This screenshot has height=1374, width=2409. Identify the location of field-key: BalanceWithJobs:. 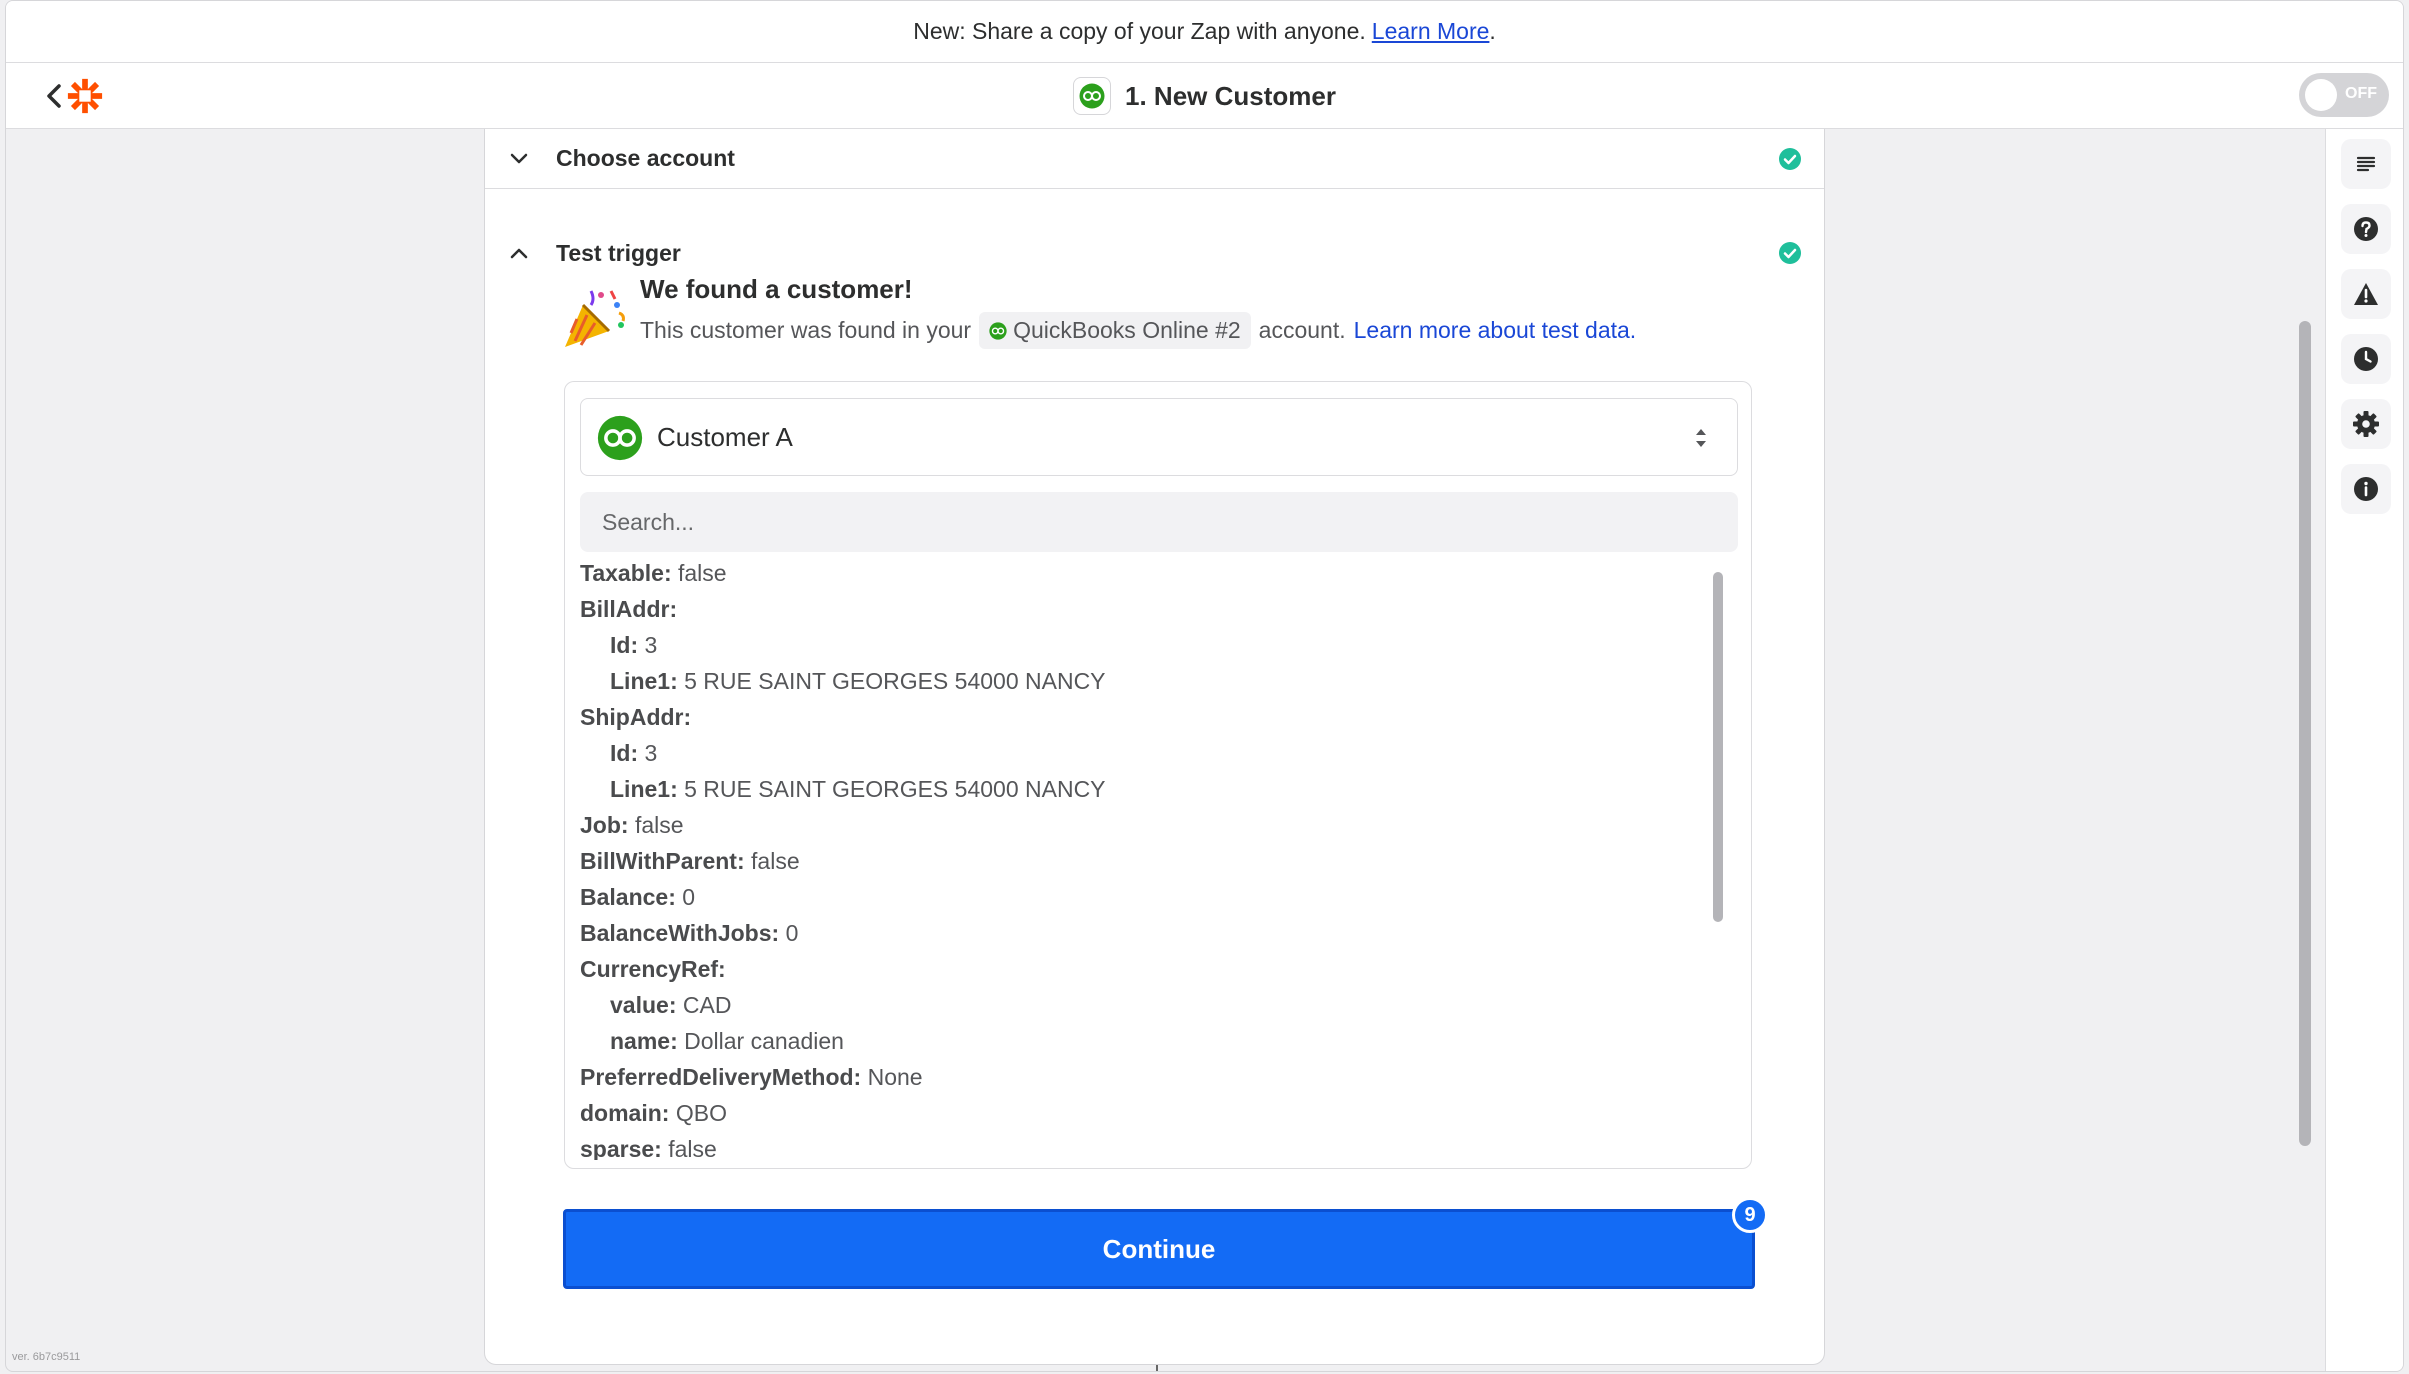
(680, 933).